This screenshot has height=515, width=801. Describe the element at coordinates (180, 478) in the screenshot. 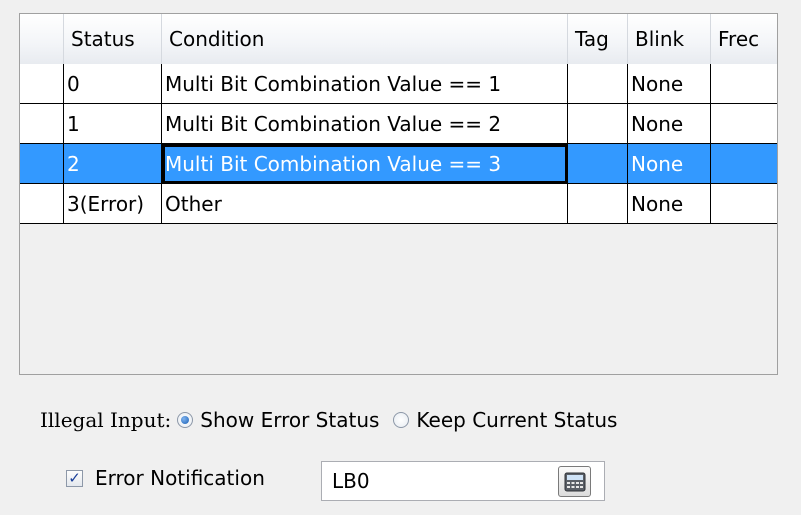

I see `error-notification-label: Error Notification` at that location.